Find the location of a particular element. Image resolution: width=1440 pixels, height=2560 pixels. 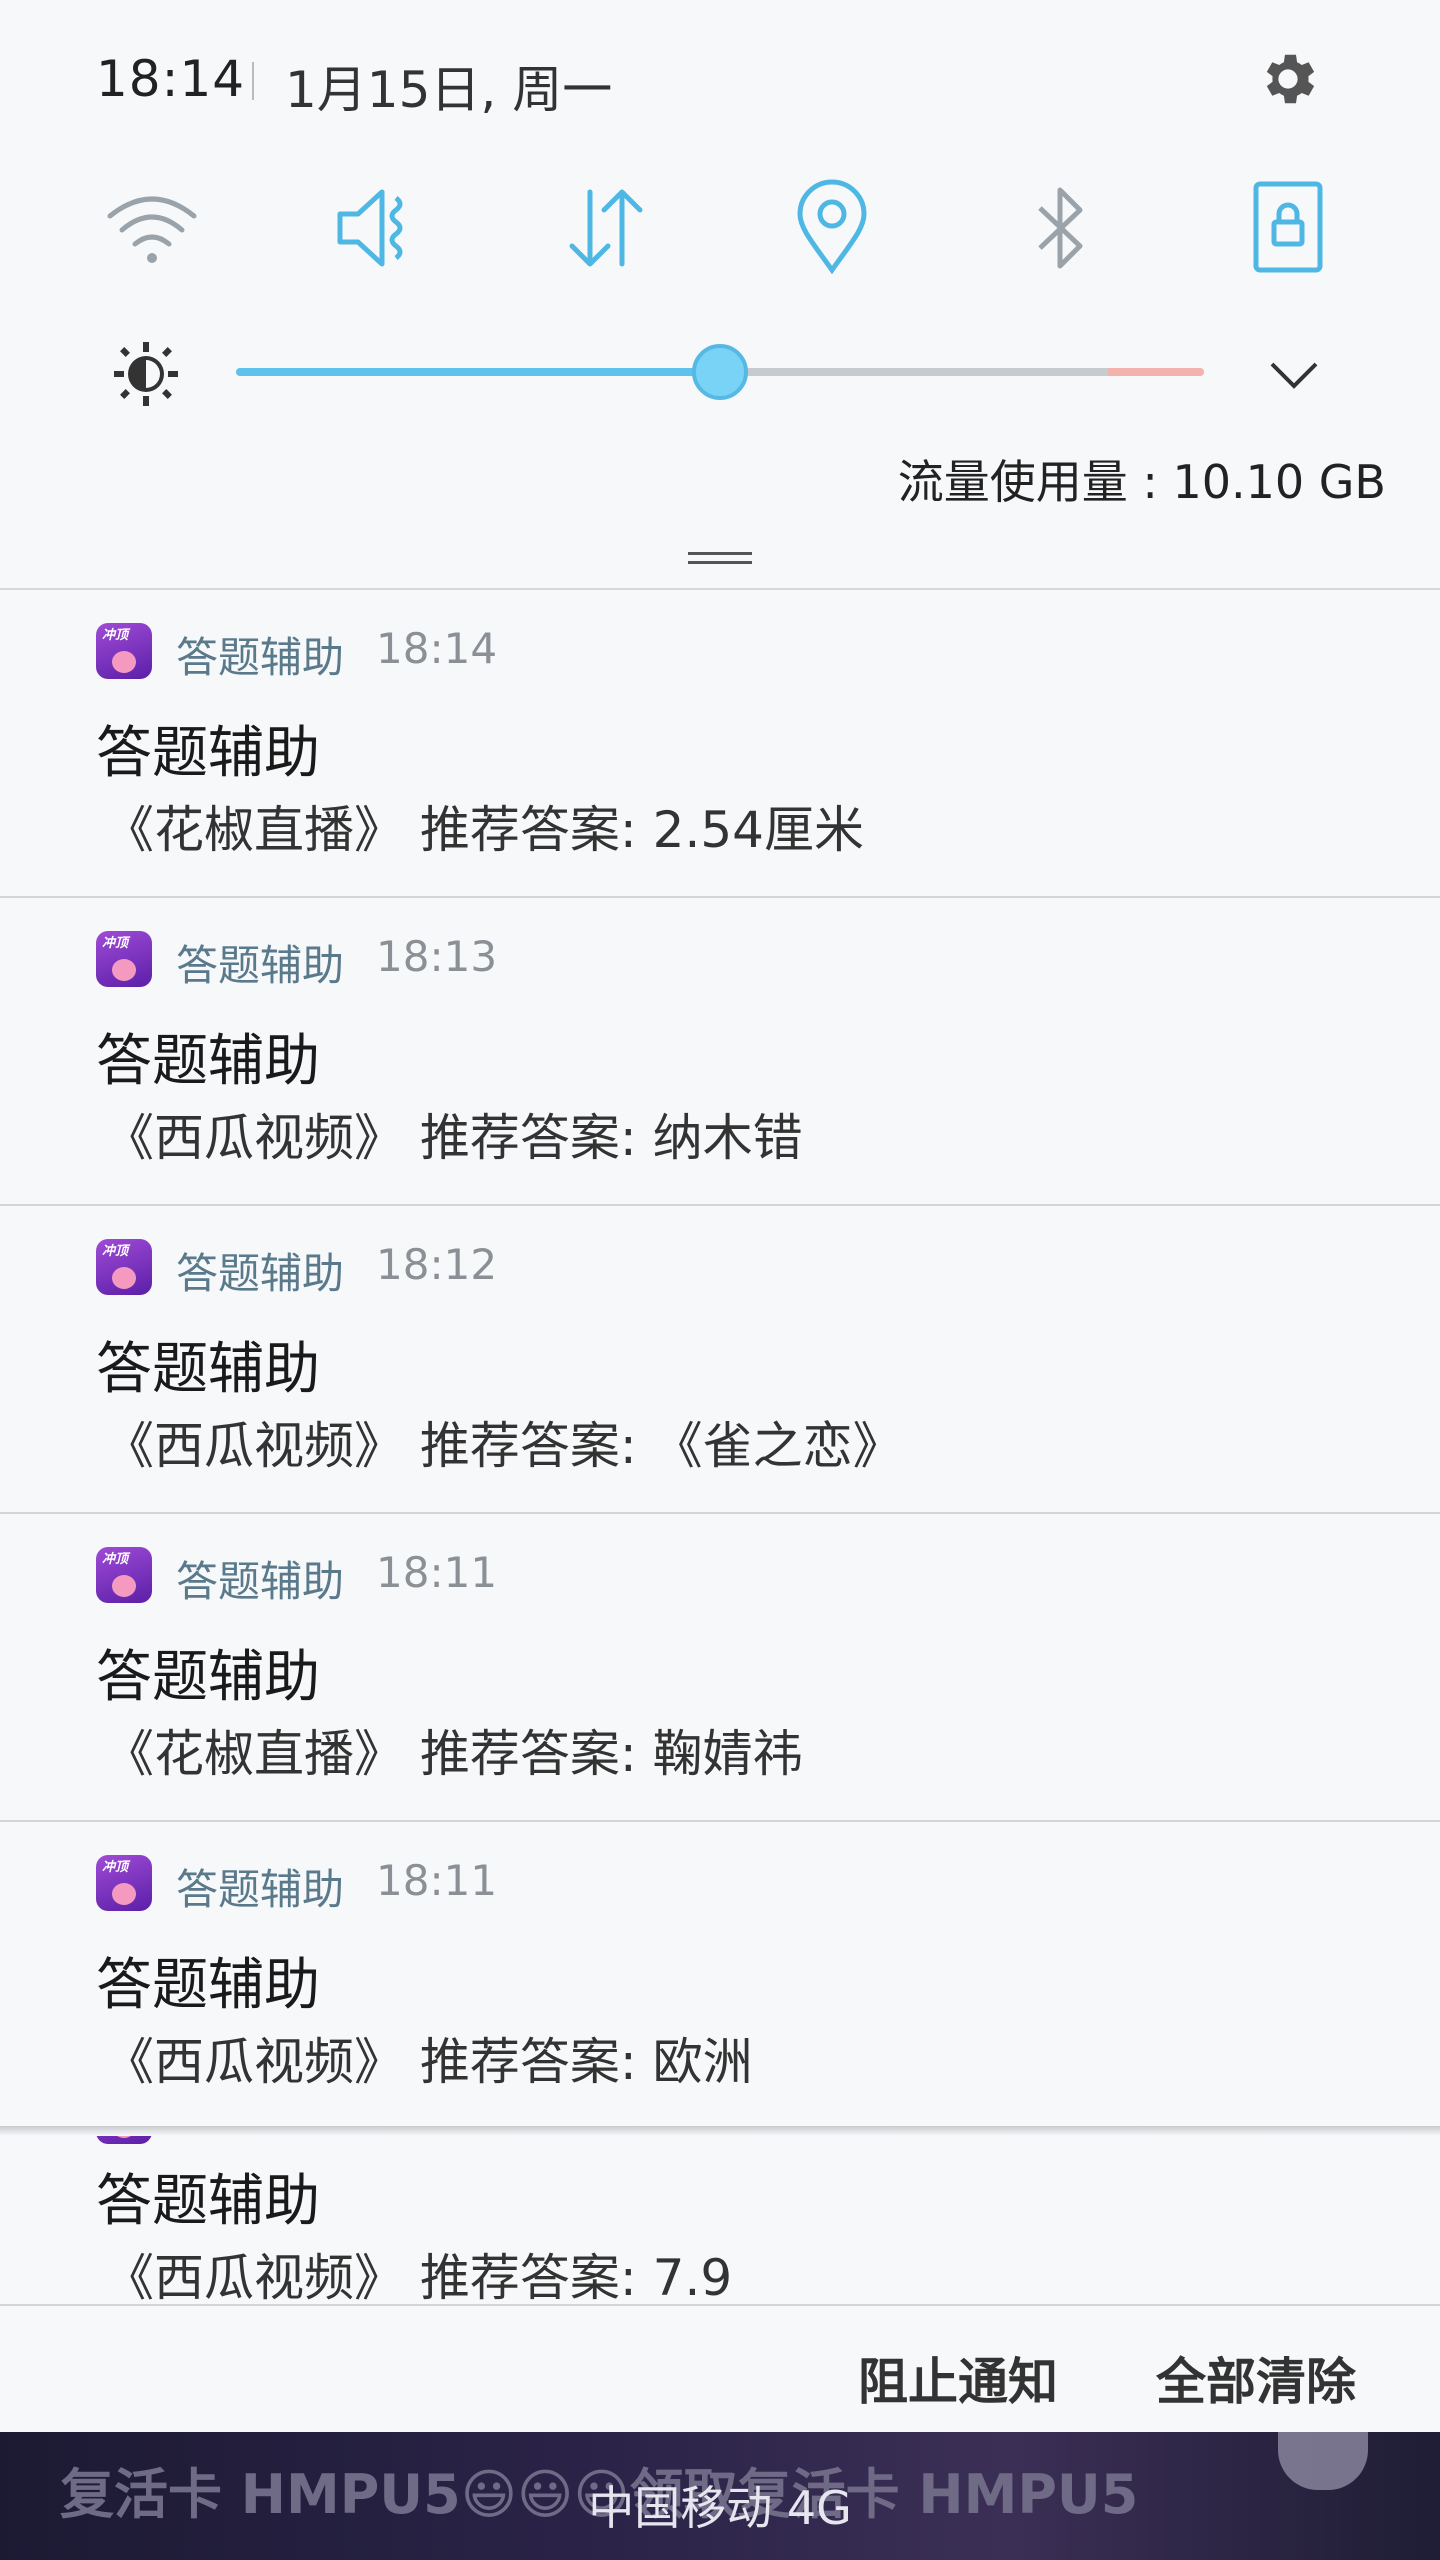

chevron-down-icon is located at coordinates (1294, 374).